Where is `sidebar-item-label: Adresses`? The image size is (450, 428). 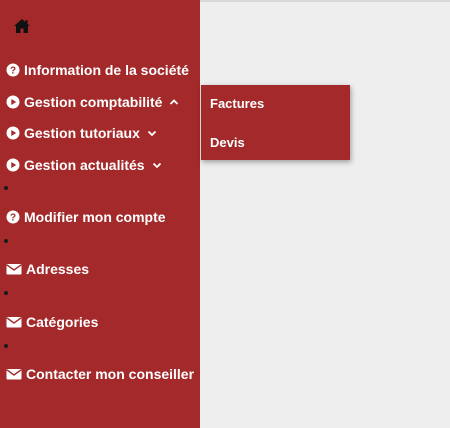
sidebar-item-label: Adresses is located at coordinates (58, 269).